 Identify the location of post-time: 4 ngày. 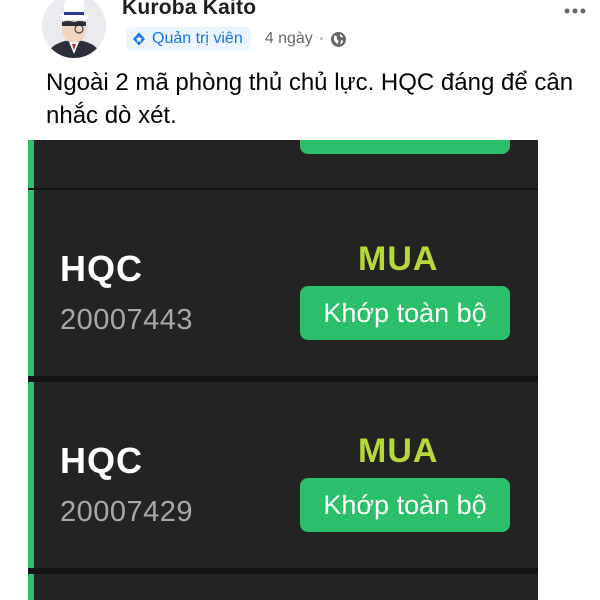
(289, 39).